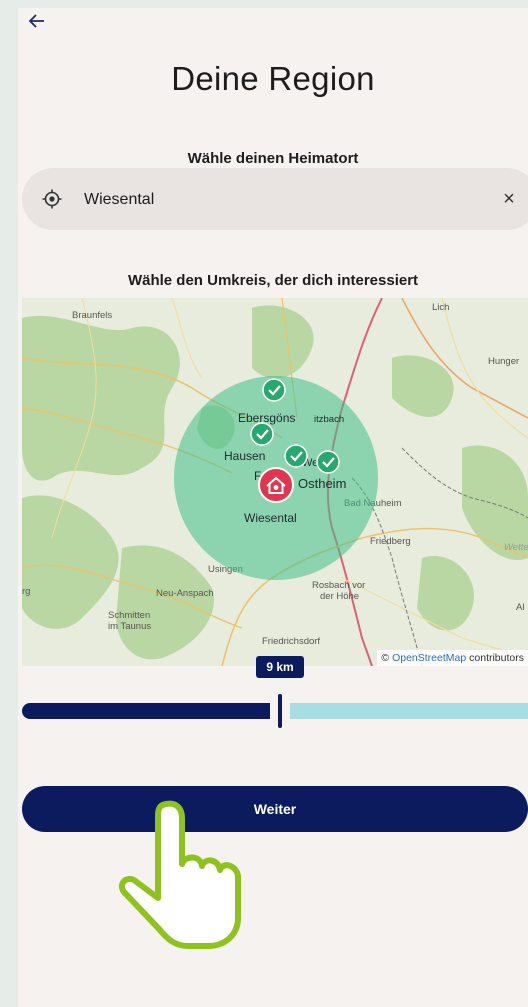  What do you see at coordinates (503, 361) in the screenshot?
I see `place-label: Hunger` at bounding box center [503, 361].